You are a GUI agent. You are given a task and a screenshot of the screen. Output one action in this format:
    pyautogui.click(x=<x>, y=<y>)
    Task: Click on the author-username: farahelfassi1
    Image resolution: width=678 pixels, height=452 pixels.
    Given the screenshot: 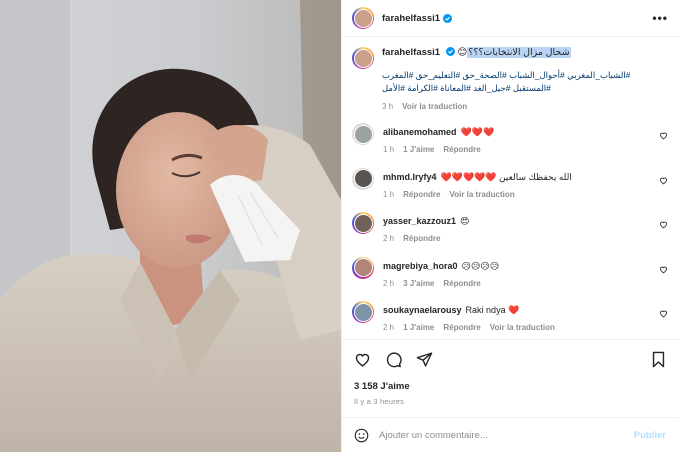 What is the action you would take?
    pyautogui.click(x=411, y=18)
    